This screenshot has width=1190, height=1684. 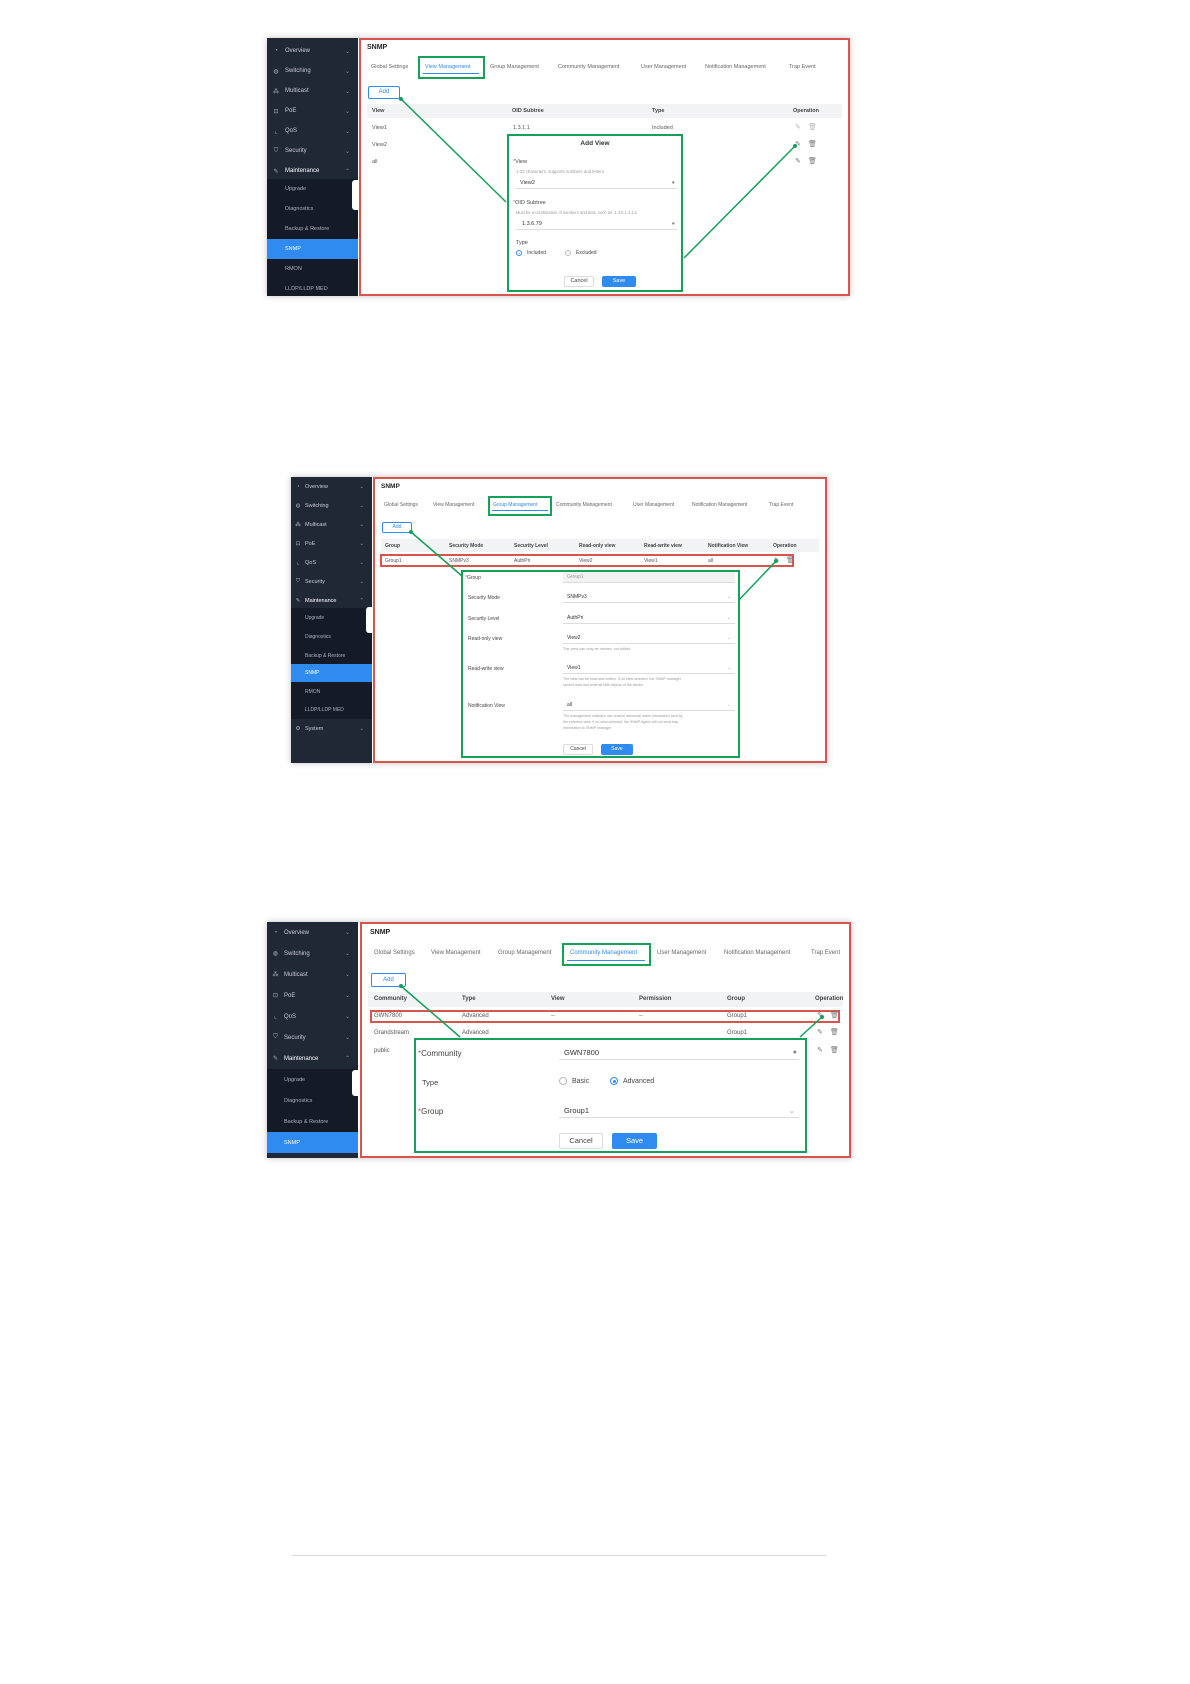 What do you see at coordinates (649, 618) in the screenshot?
I see `security-level-select: AuthPri ⌄` at bounding box center [649, 618].